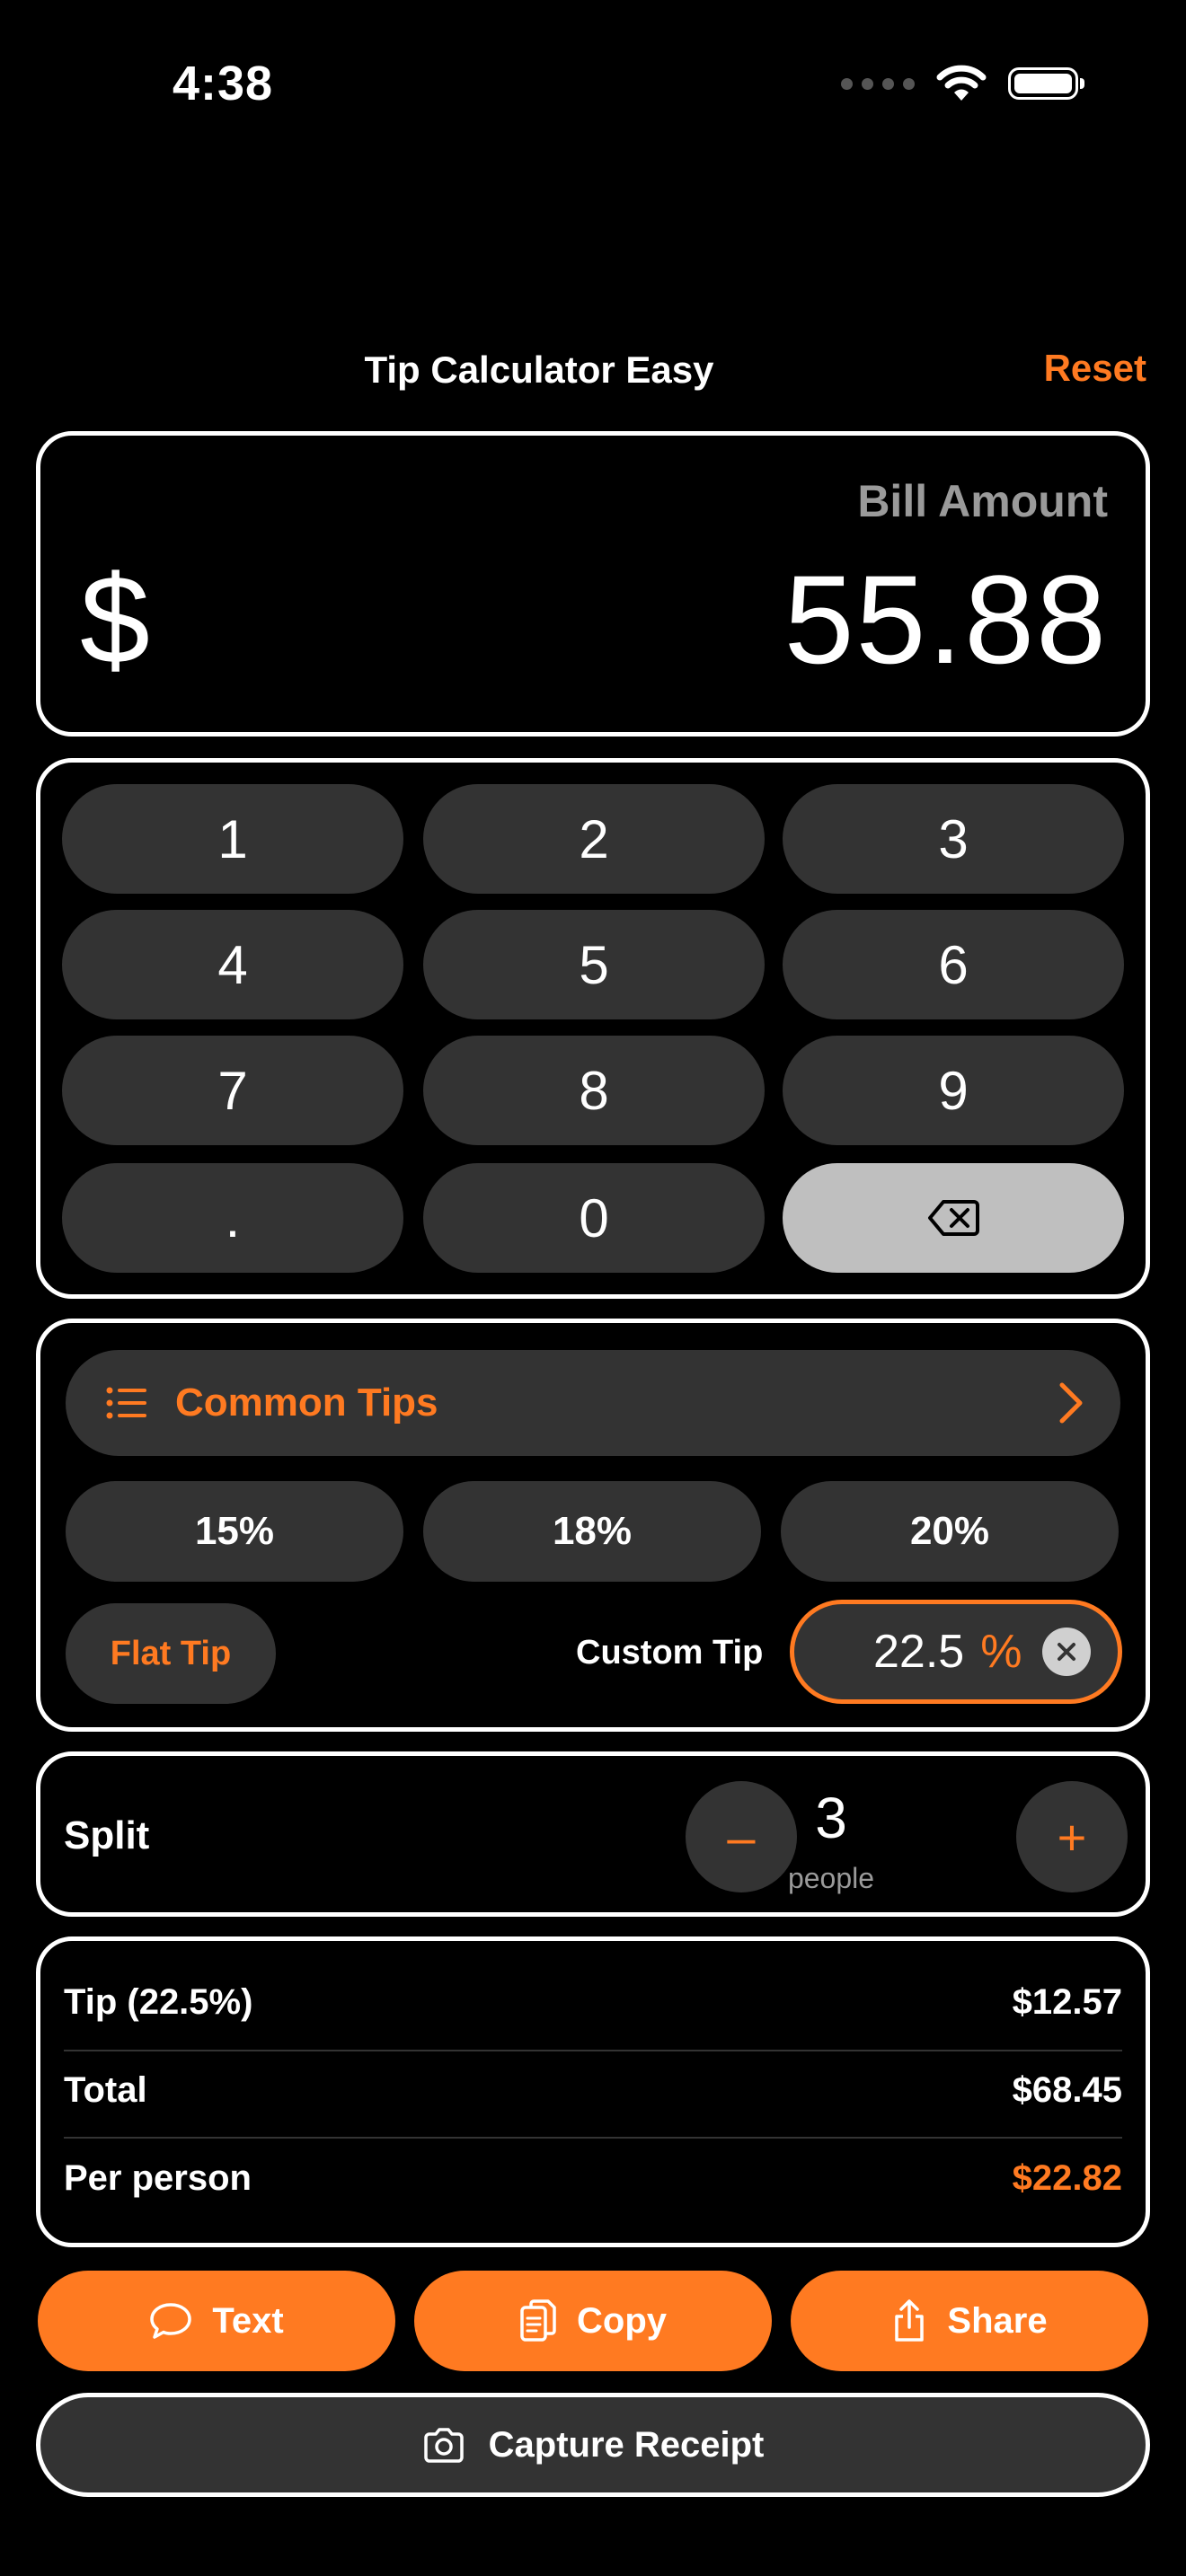  I want to click on split-increment-button: +, so click(1072, 1836).